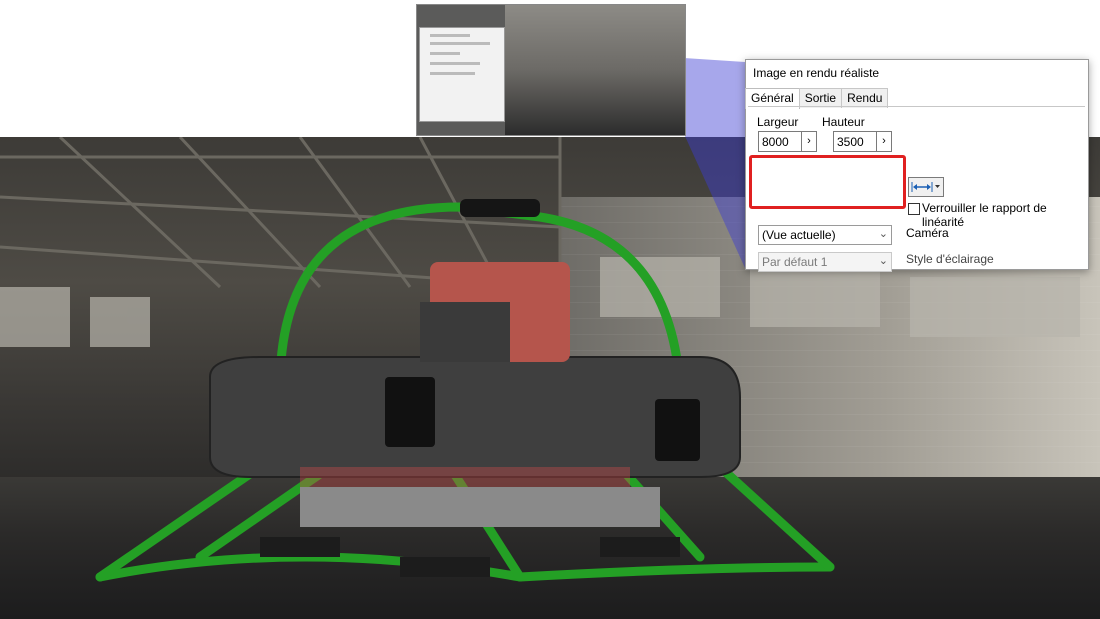 Image resolution: width=1100 pixels, height=619 pixels. What do you see at coordinates (795, 262) in the screenshot?
I see `lighting-value: Par défaut 1` at bounding box center [795, 262].